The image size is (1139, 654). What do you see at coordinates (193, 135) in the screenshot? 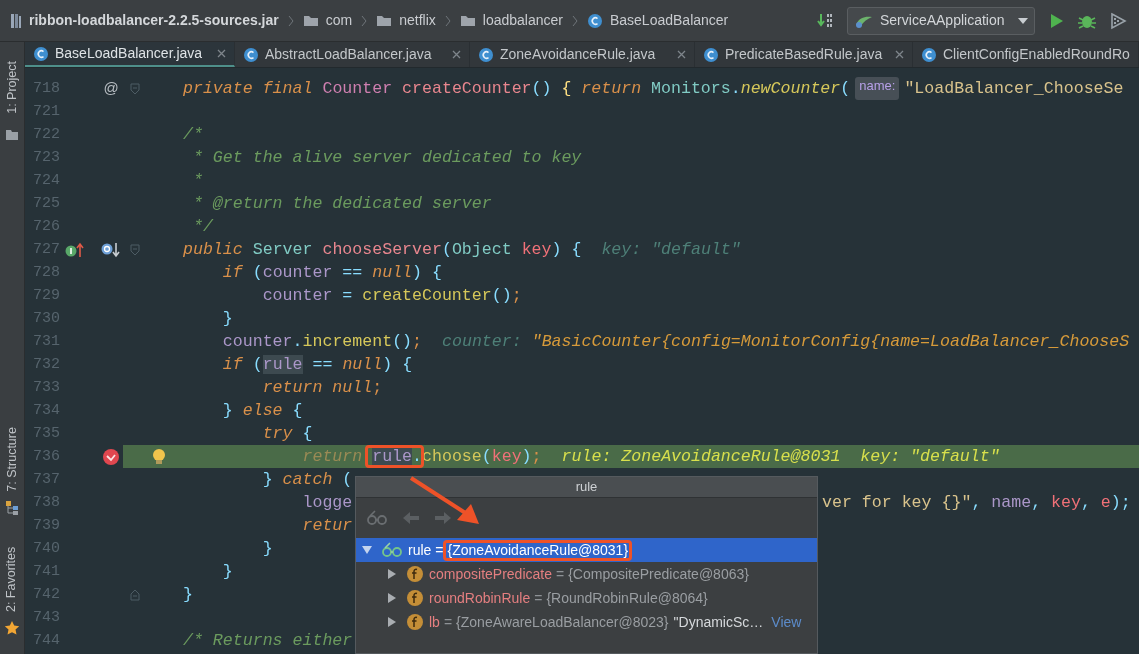
I see `code-text: /*` at bounding box center [193, 135].